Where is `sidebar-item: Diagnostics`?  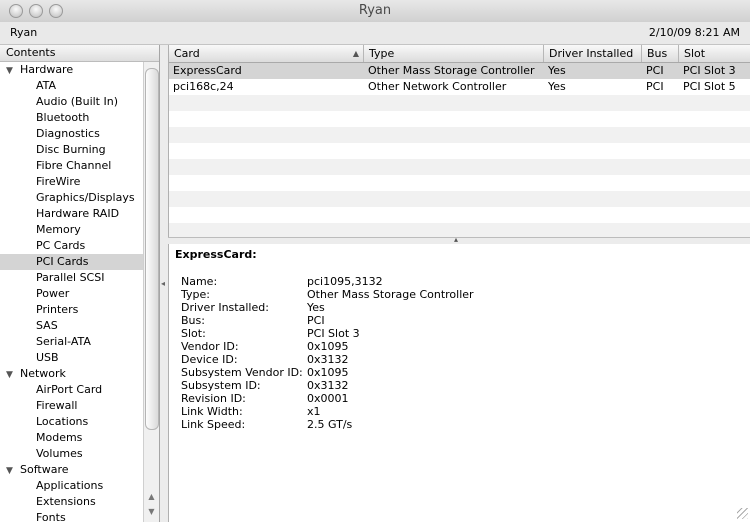 sidebar-item: Diagnostics is located at coordinates (71, 134).